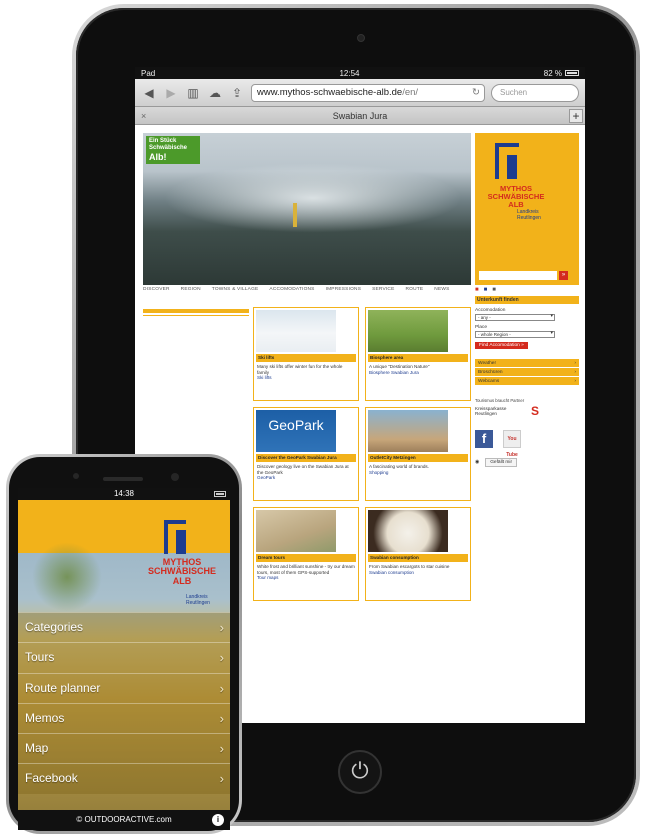 The width and height of the screenshot is (646, 837). Describe the element at coordinates (418, 358) in the screenshot. I see `card-title: Biosphere area` at that location.